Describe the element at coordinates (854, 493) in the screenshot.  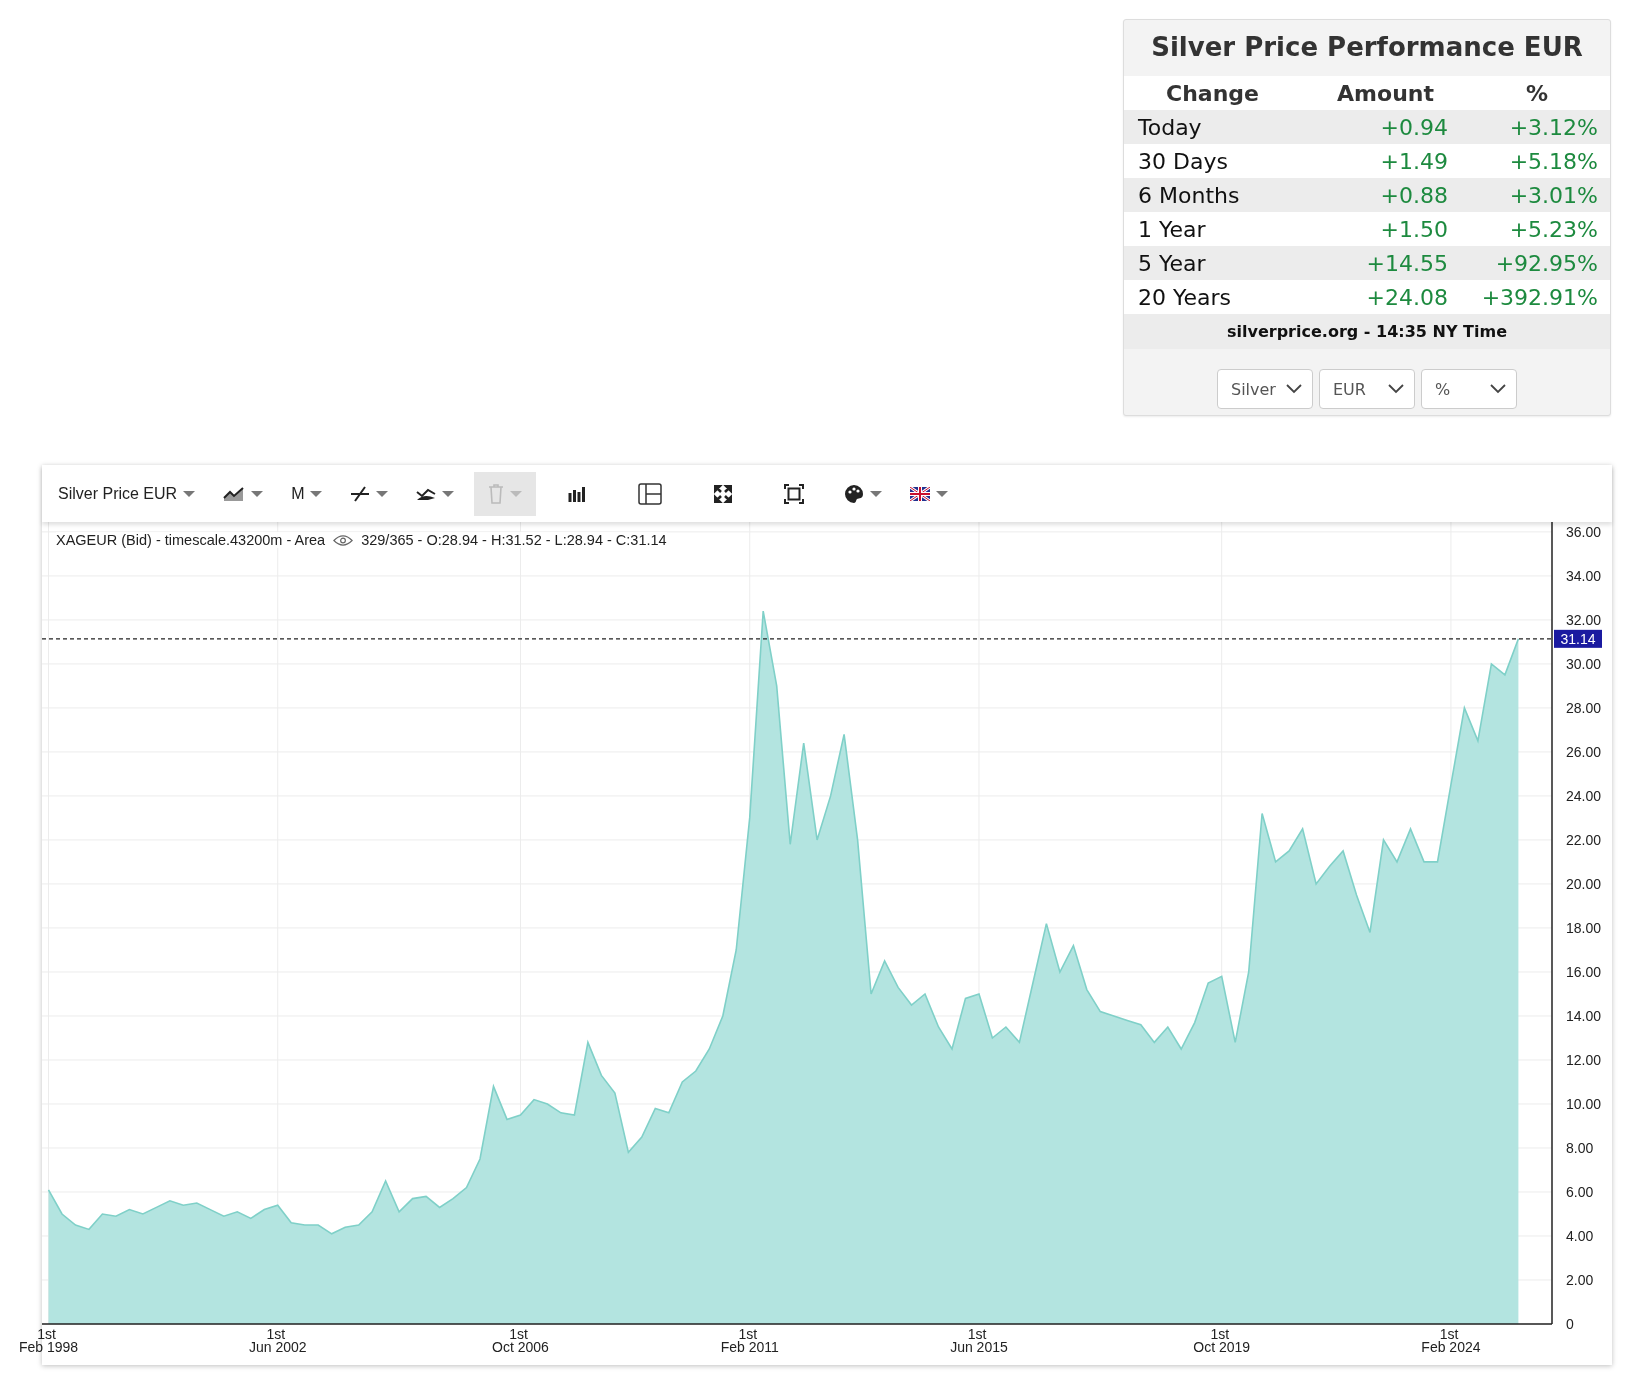
I see `palette-icon` at that location.